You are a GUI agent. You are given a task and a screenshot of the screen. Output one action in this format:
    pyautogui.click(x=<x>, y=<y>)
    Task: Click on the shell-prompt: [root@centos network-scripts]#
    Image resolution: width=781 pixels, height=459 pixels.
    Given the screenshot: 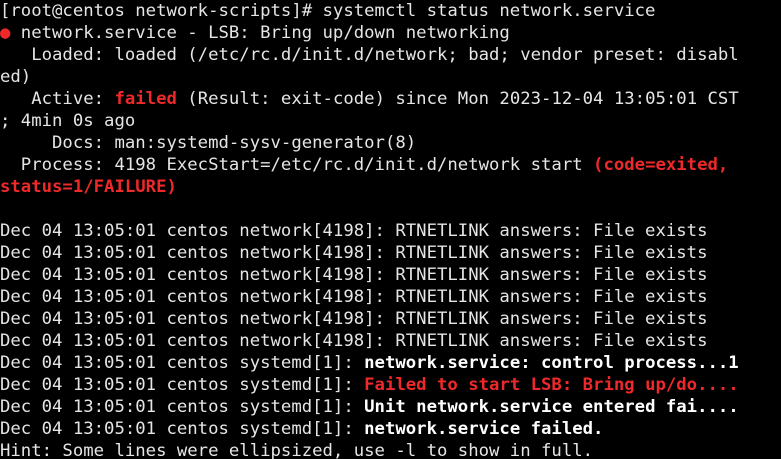 What is the action you would take?
    pyautogui.click(x=161, y=11)
    